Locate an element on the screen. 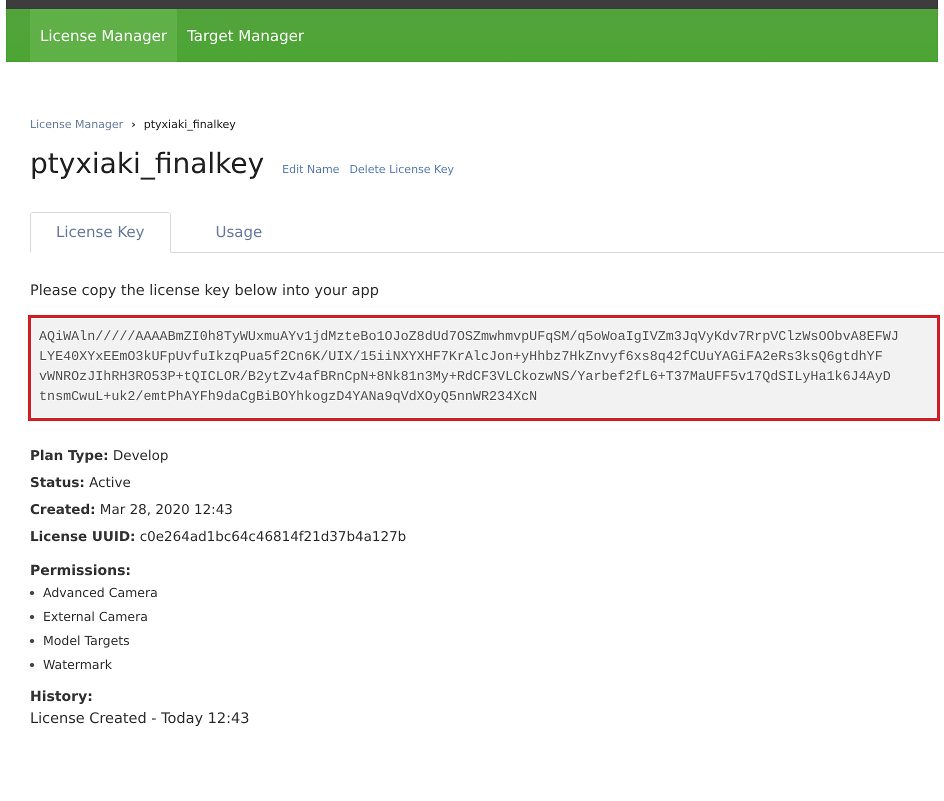 The width and height of the screenshot is (944, 801). license-key-box: AQiWAln/////AAAABmZI0h8TyWUxmuAYv1jdMzteBo1OJoZ8dUd7OSZmwhmvpUFqSM/q5oWoaIgIVZm3JqVyKdv7RrpVClzWsOObvA8EFWJ LYE40XYxEEmO3kUFpUvfuIkzqPua5f2Cn6K/UIX/15iiNXYXHF7KrAlcJon+yHhbz7HkZnvyf6xs8q42fCUuYAGiFA2eRs3ksQ6gtdhYF vWNROzJIhRH3RO53P+tQICLOR/B2ytZv4afBRnCpN+8Nk81n3My+RdCF3VLCkozwNS/Yarbef2fL6+T37MaUFF5v17QdSILyHa1k6J4AyD tnsmCwuL+uk2/emtPhAYFh9daCgBiBOYhkogzD4YANa9qVdXOyQ5nnWR234XcN is located at coordinates (484, 368).